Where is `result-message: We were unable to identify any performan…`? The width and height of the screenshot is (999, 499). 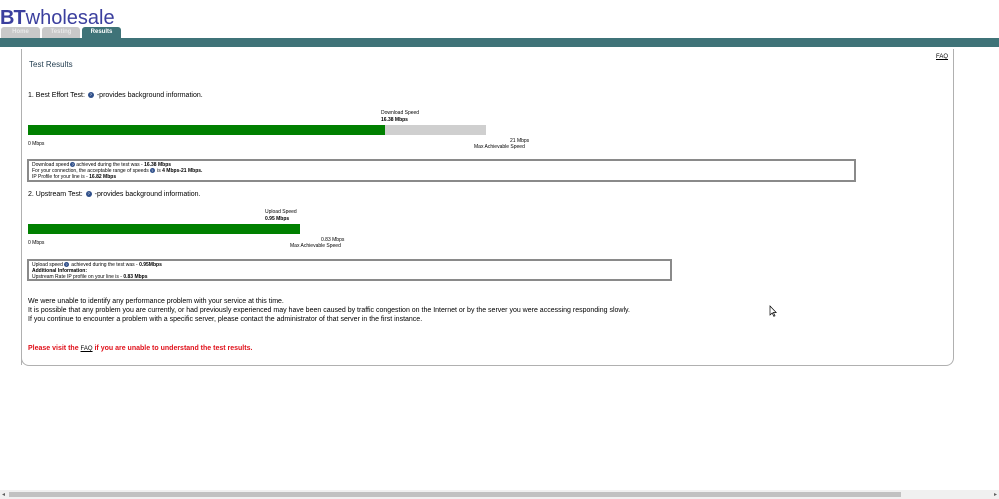
result-message: We were unable to identify any performan… is located at coordinates (329, 310).